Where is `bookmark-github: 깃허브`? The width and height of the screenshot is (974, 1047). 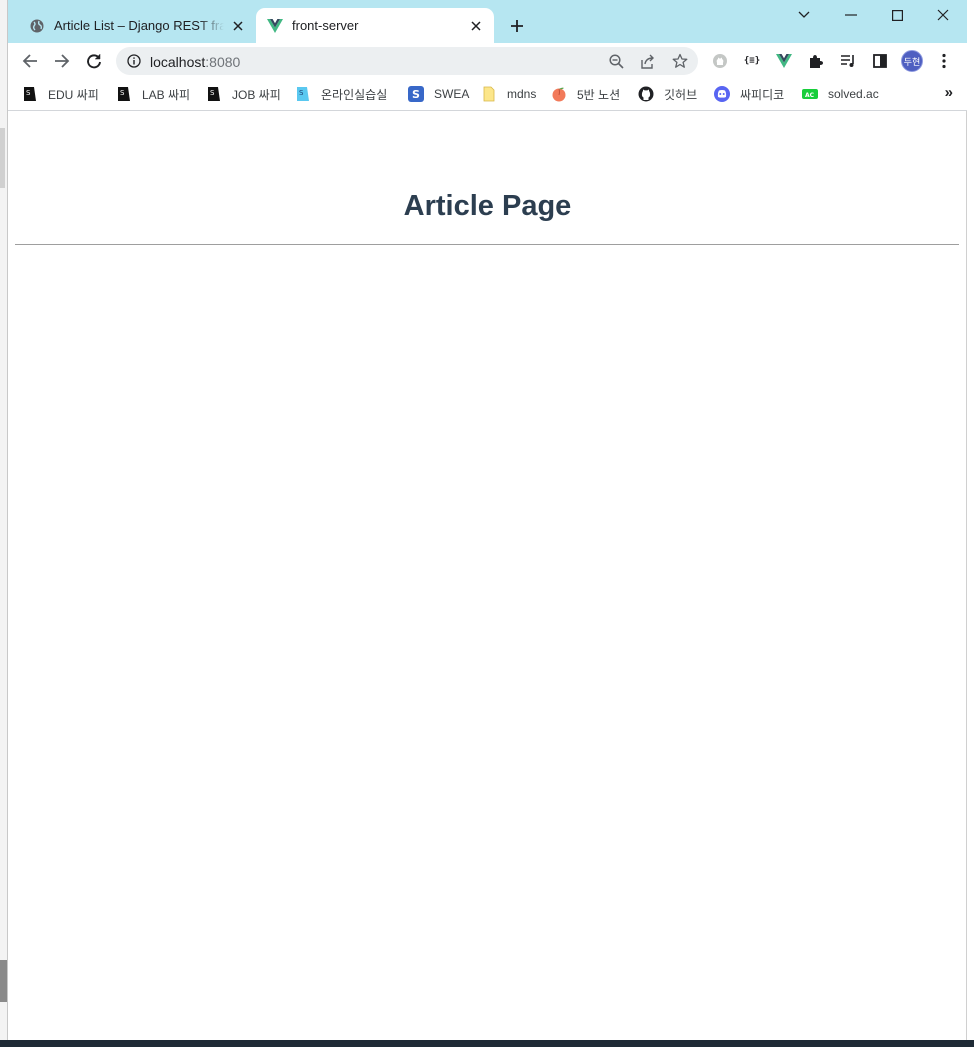 bookmark-github: 깃허브 is located at coordinates (667, 94).